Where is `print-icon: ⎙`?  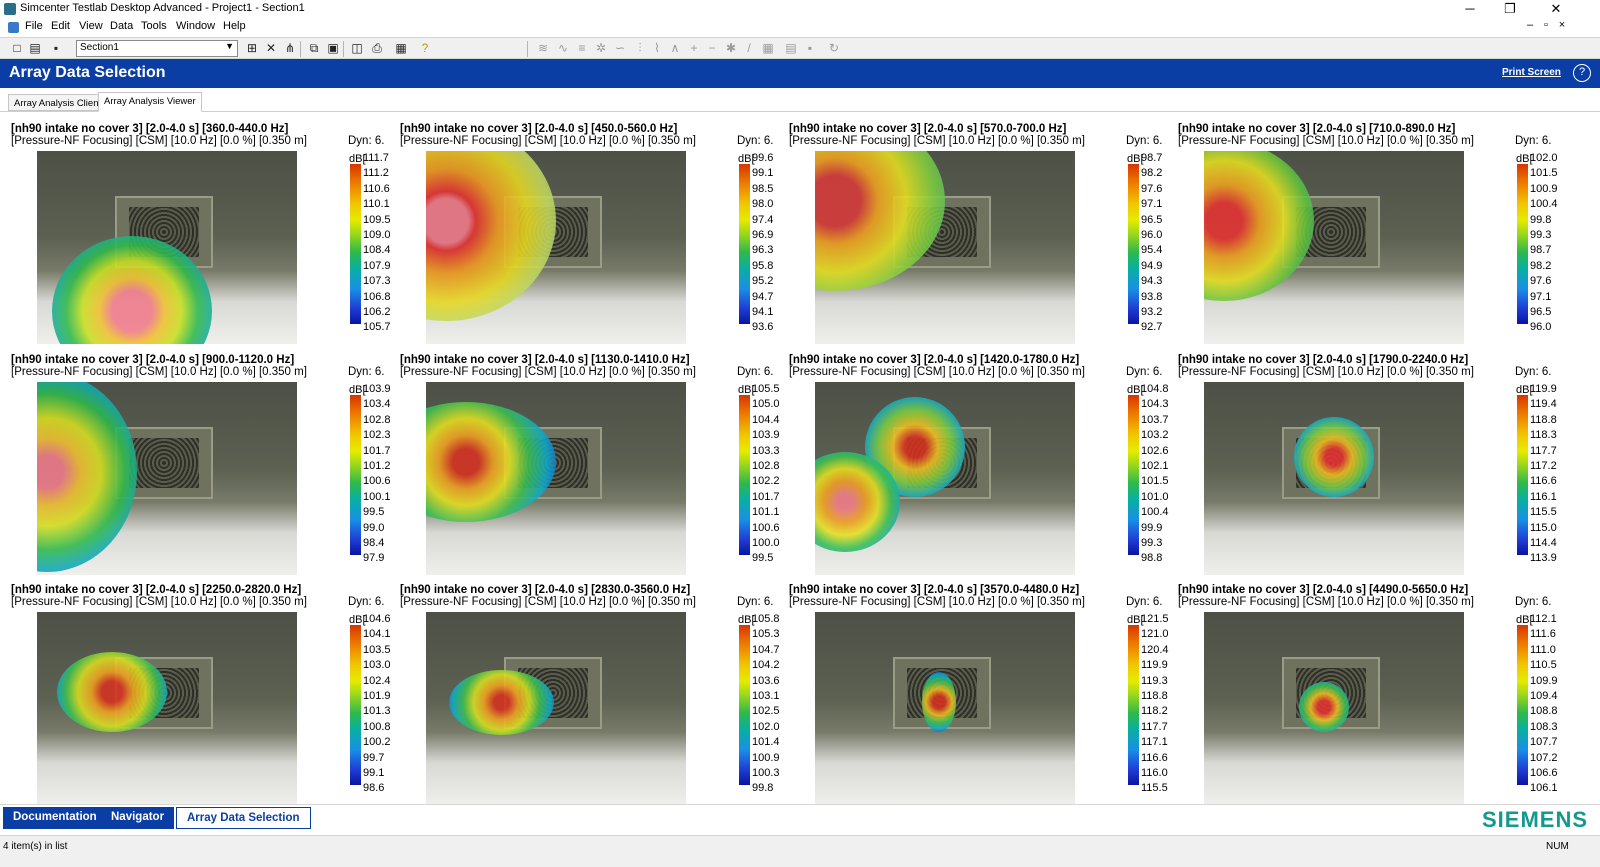
print-icon: ⎙ is located at coordinates (377, 48).